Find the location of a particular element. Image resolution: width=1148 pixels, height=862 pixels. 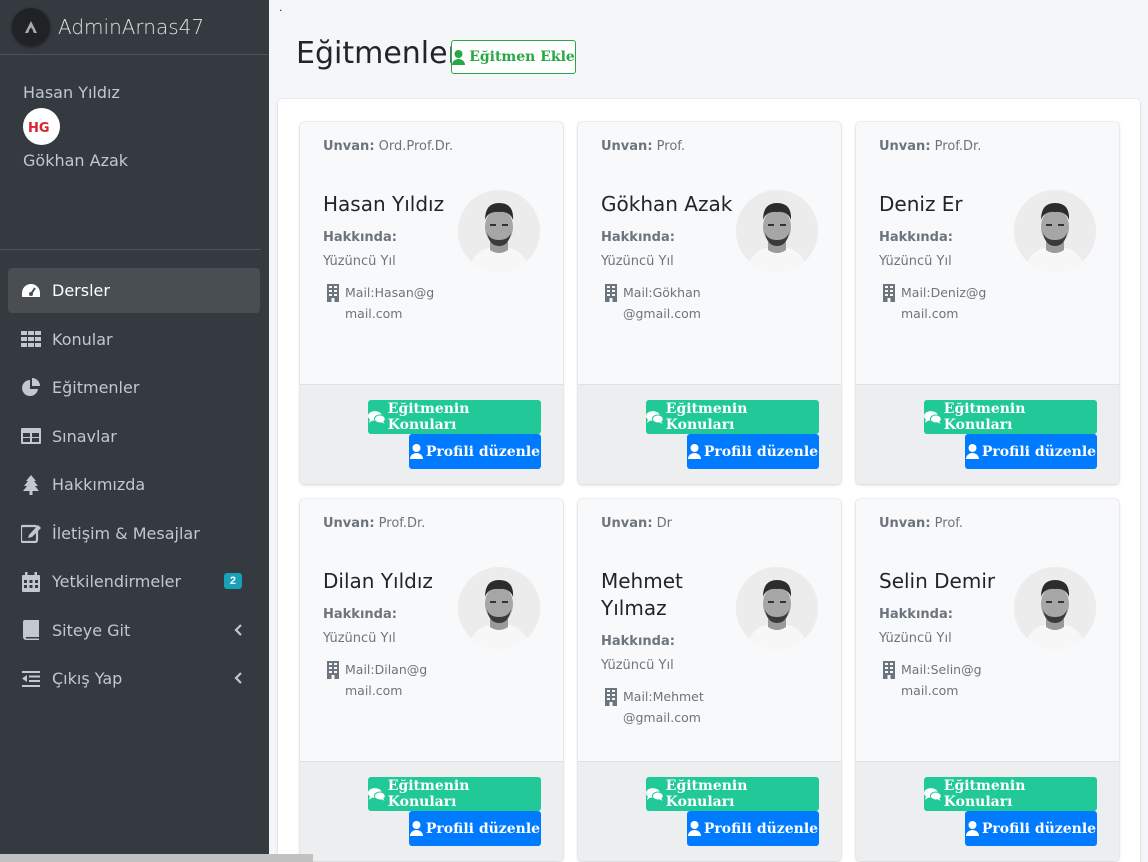

academic-title: Prof. is located at coordinates (671, 146).